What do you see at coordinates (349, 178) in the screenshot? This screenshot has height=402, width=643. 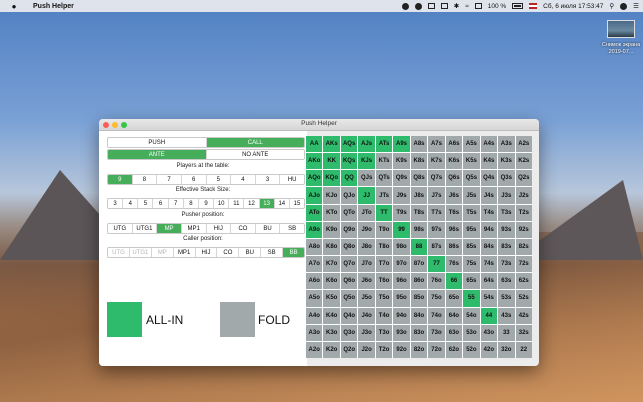 I see `hand-cell-QQ: QQ` at bounding box center [349, 178].